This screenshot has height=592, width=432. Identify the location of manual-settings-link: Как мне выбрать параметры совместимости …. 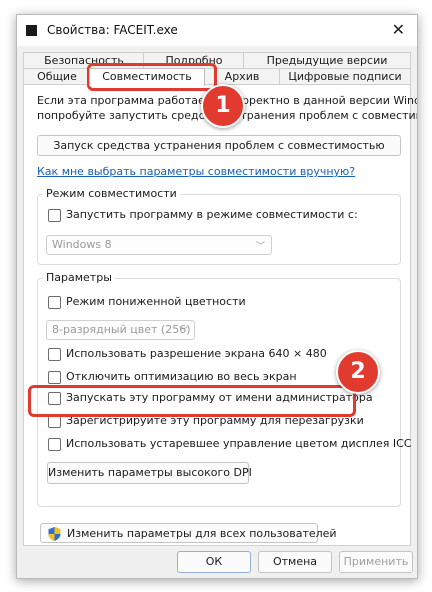
(196, 171).